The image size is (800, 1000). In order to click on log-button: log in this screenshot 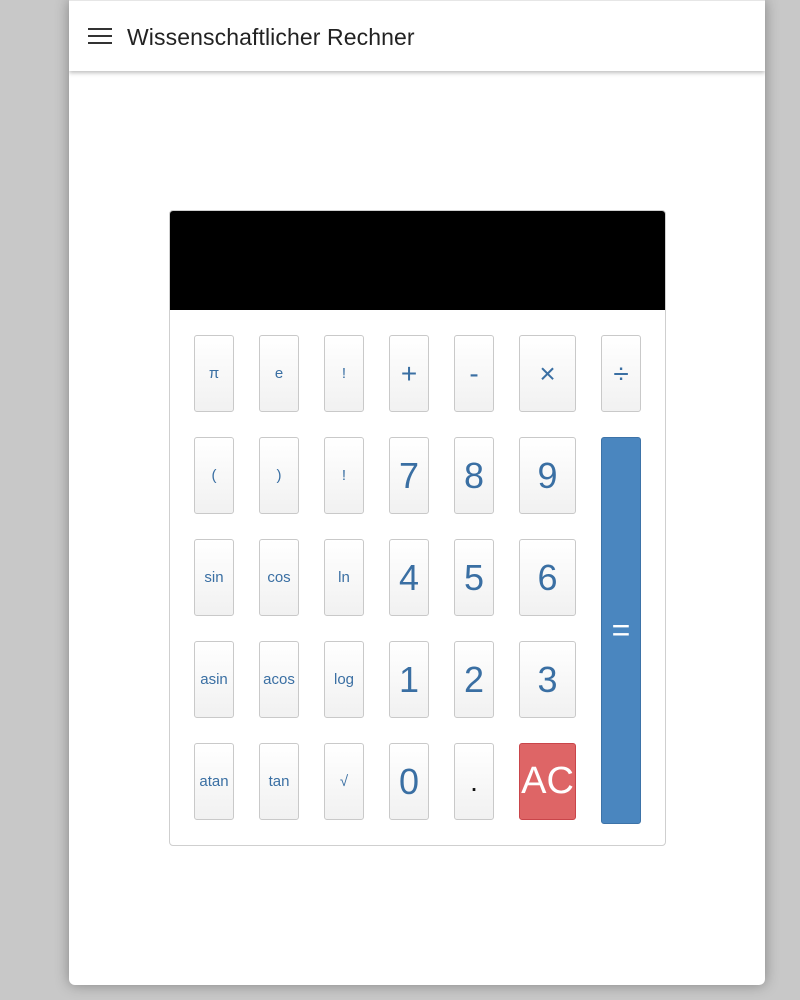, I will do `click(344, 679)`.